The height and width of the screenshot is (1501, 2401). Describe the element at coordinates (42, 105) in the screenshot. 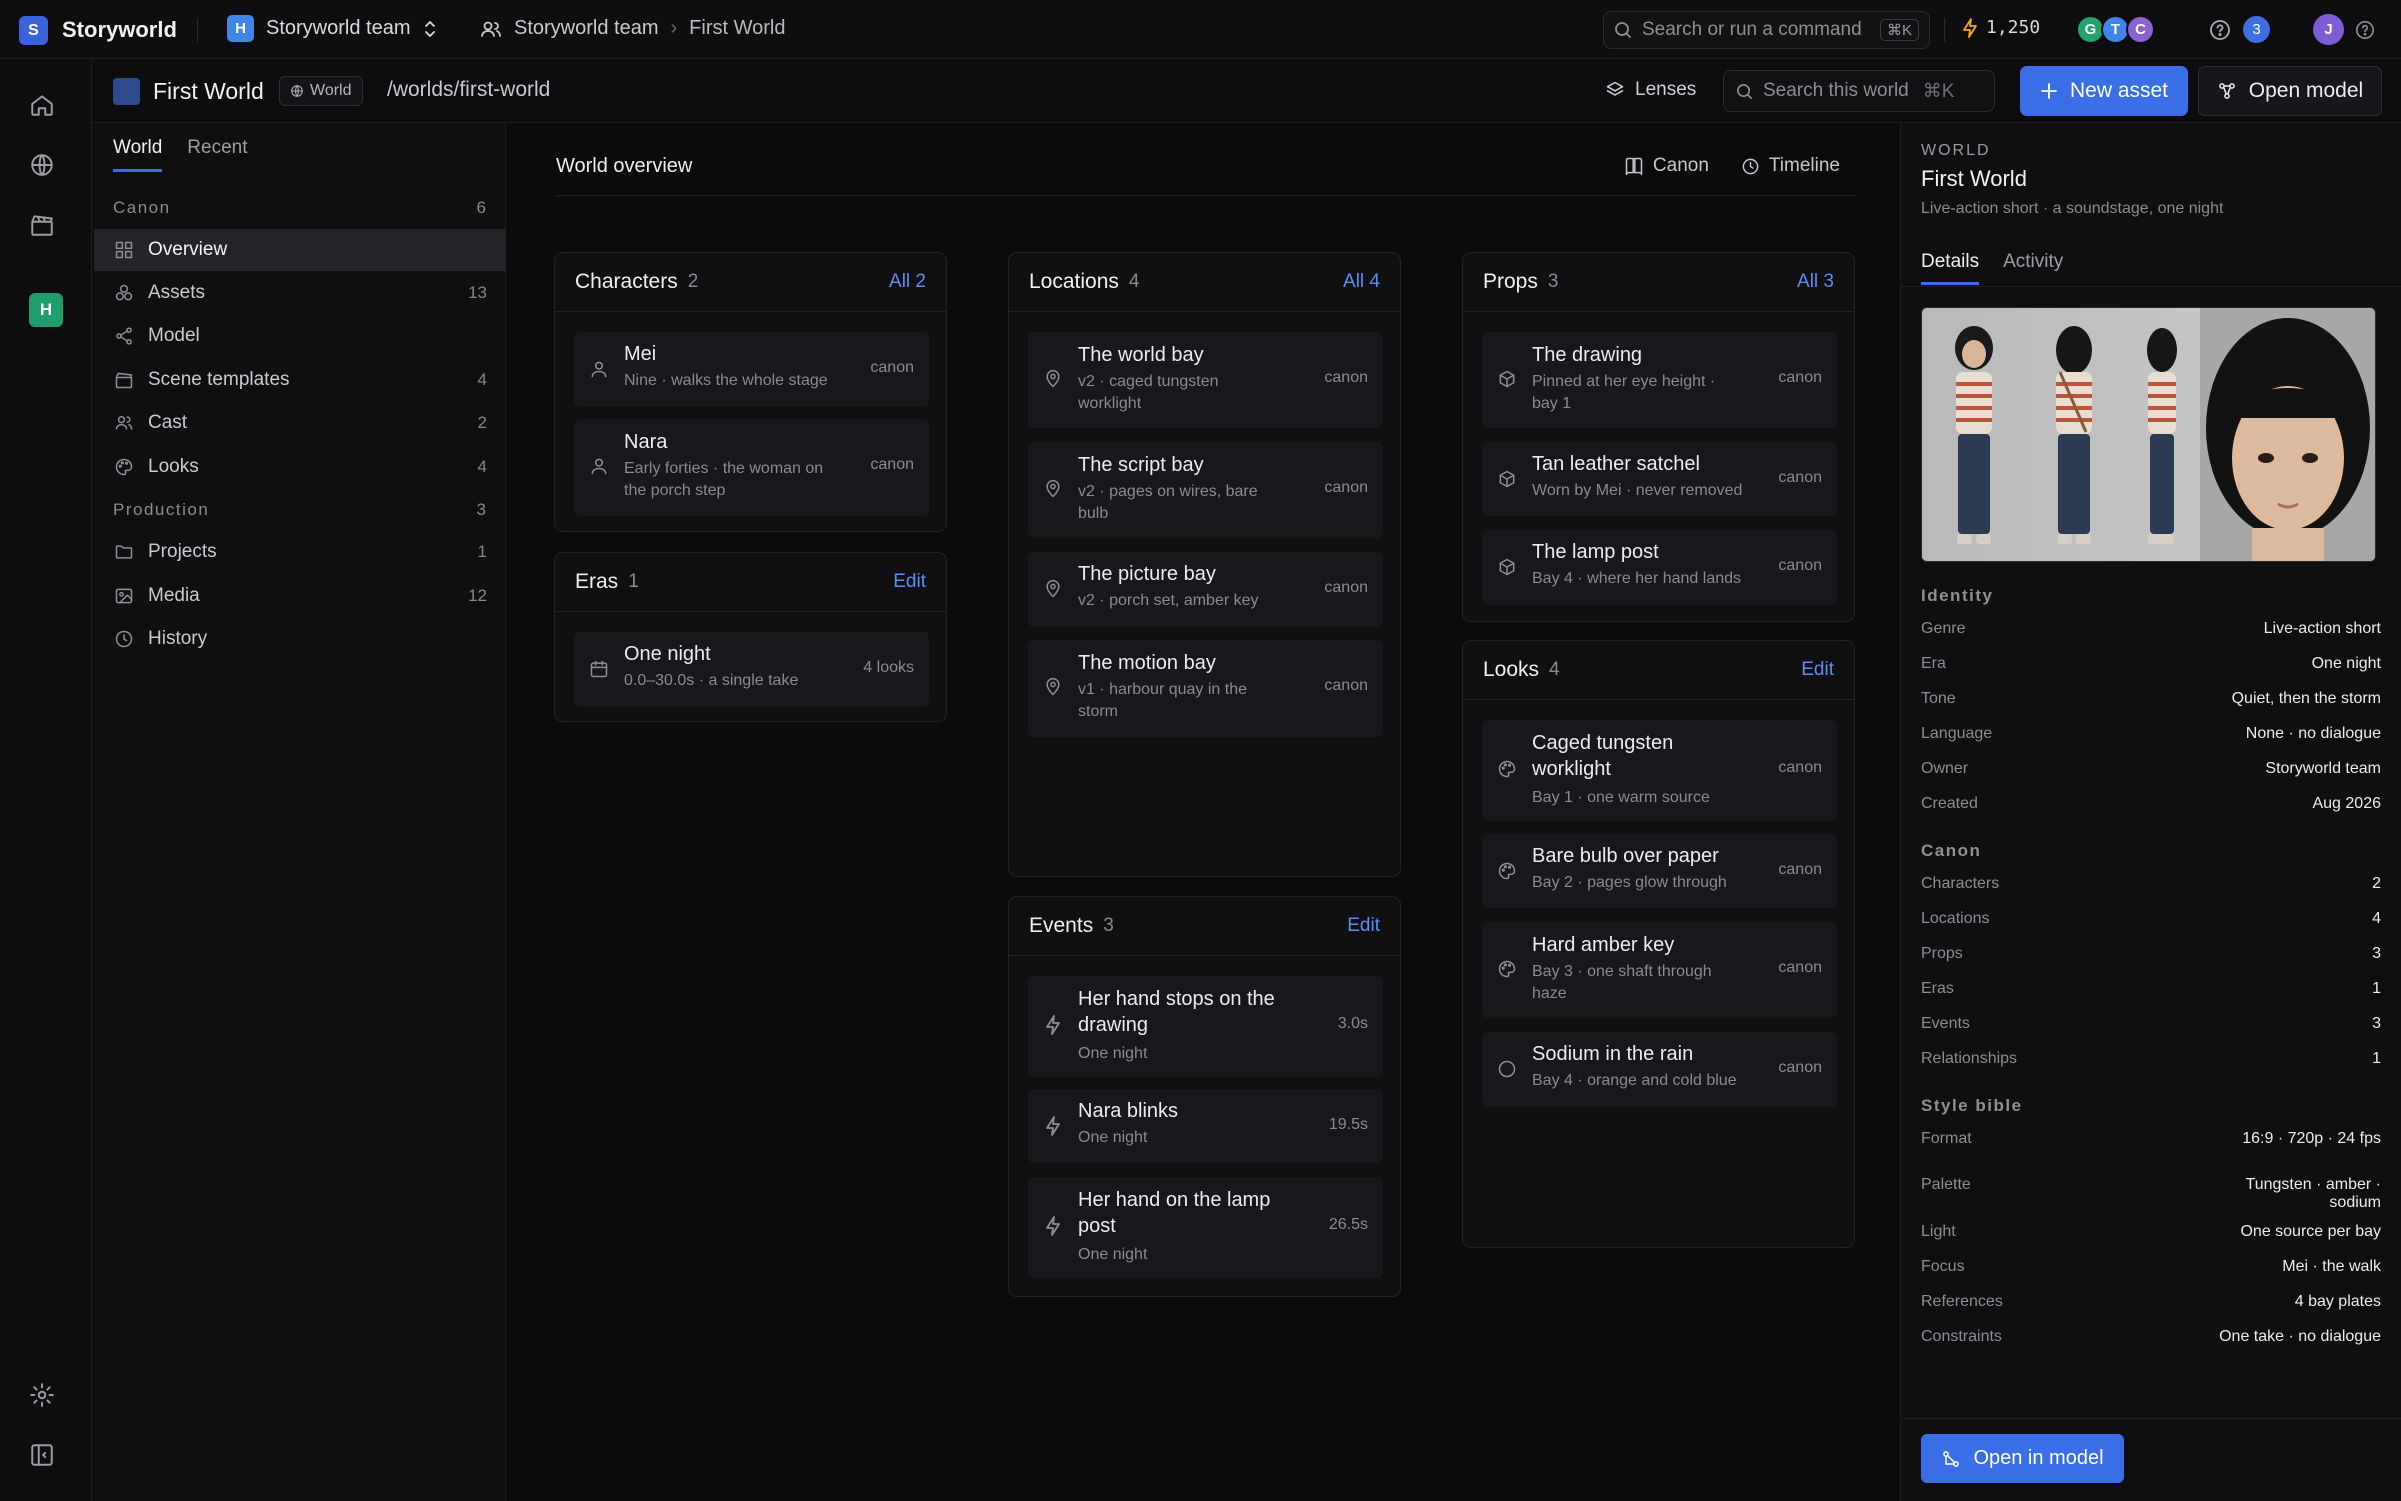

I see `home-icon` at that location.